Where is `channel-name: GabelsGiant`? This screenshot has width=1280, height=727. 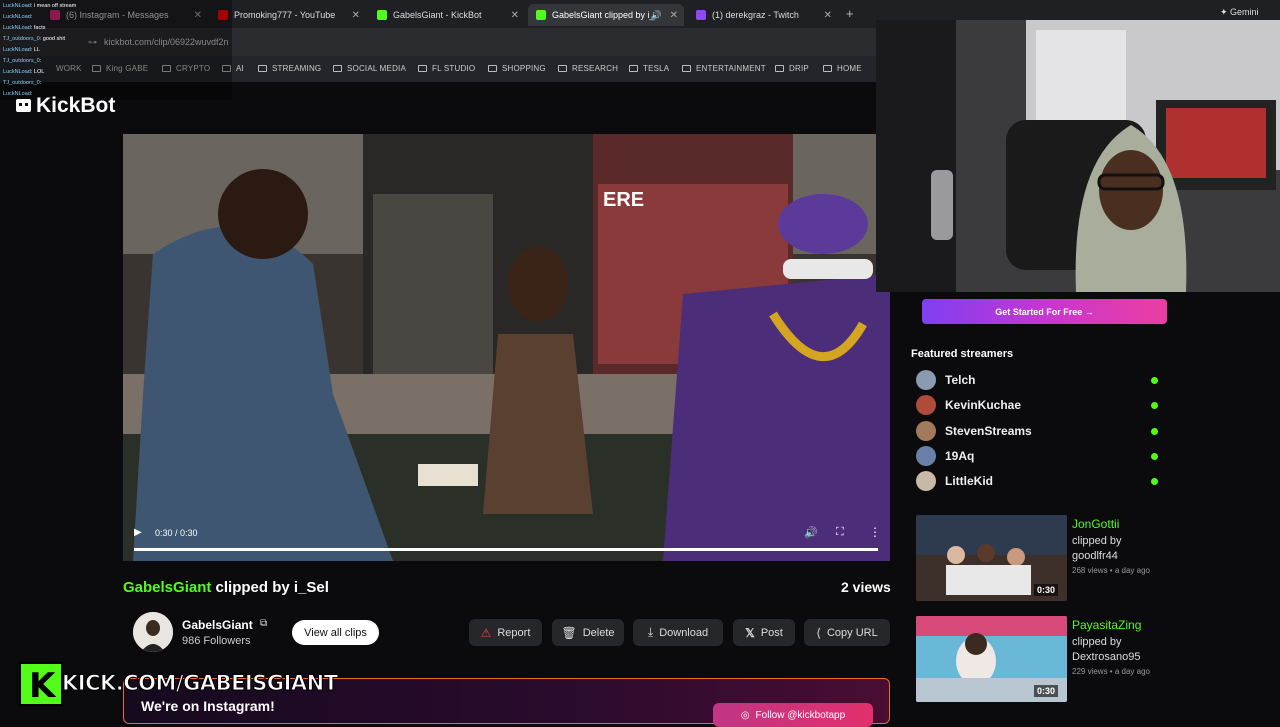
channel-name: GabelsGiant is located at coordinates (217, 625).